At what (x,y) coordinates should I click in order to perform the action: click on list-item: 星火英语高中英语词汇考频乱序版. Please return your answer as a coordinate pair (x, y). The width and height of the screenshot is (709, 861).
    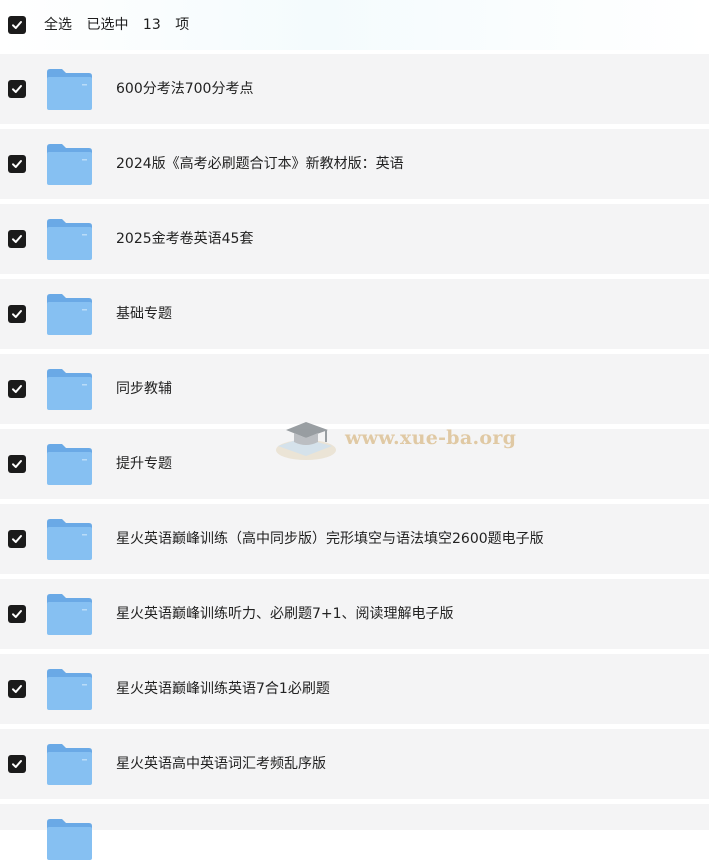
    Looking at the image, I should click on (354, 764).